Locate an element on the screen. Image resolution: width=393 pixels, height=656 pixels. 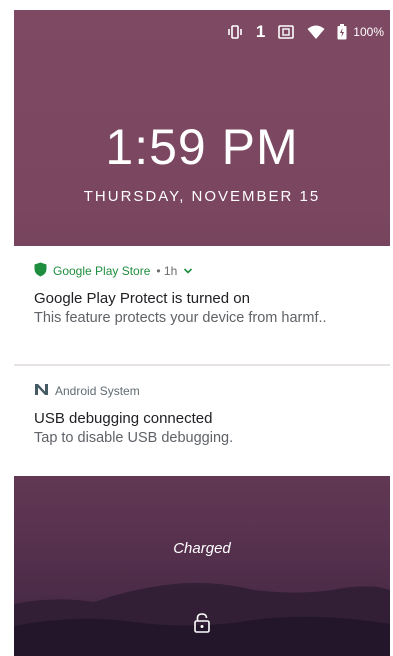
notification-title: Google Play Protect is turned on is located at coordinates (142, 298).